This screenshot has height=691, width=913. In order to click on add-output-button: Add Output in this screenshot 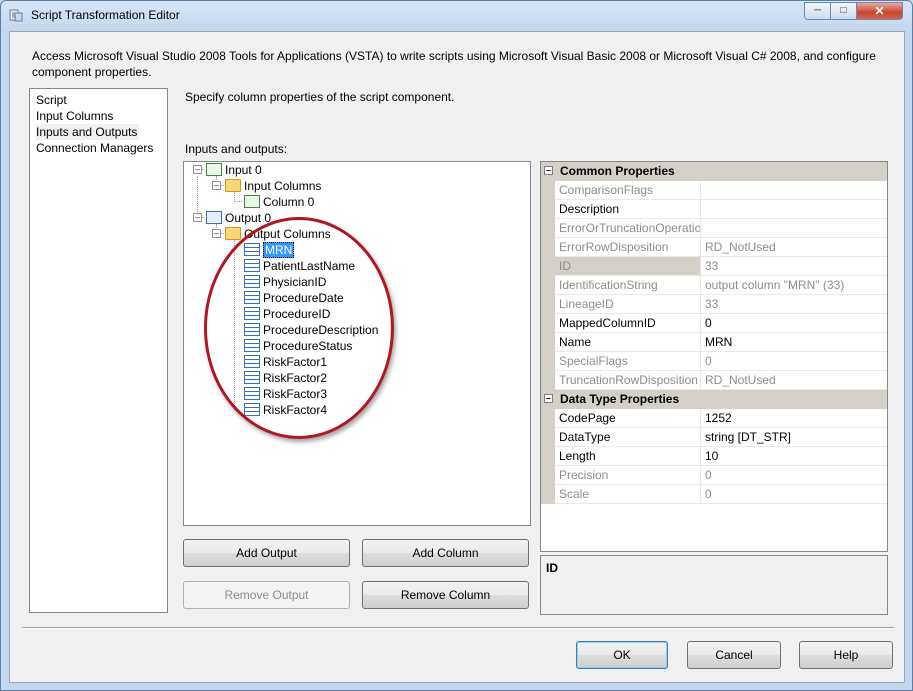, I will do `click(266, 553)`.